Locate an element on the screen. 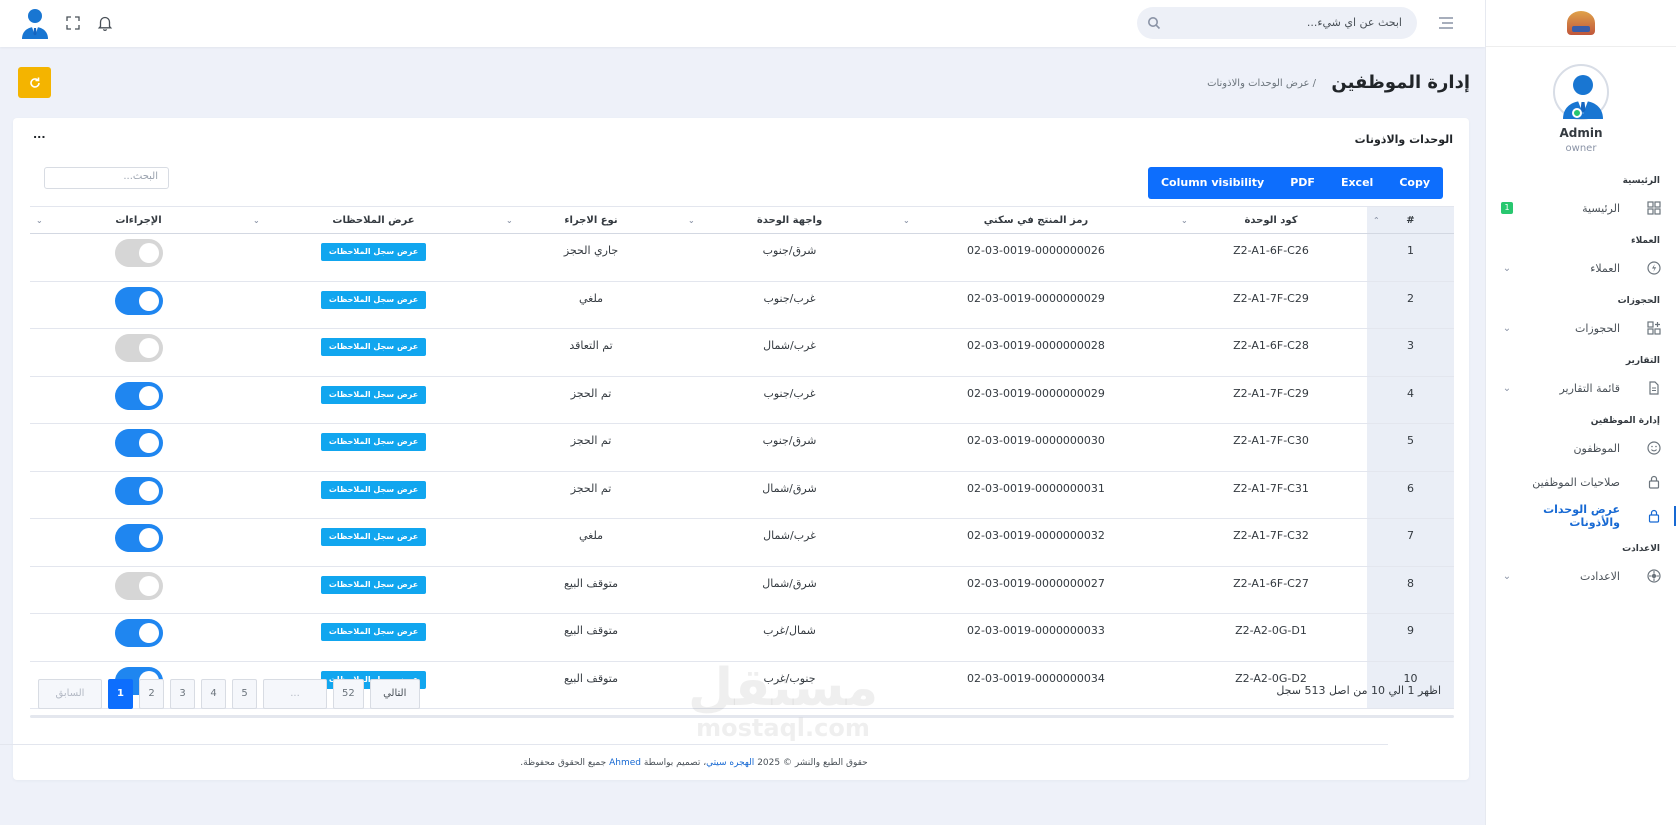 Image resolution: width=1676 pixels, height=825 pixels. logo is located at coordinates (1581, 23).